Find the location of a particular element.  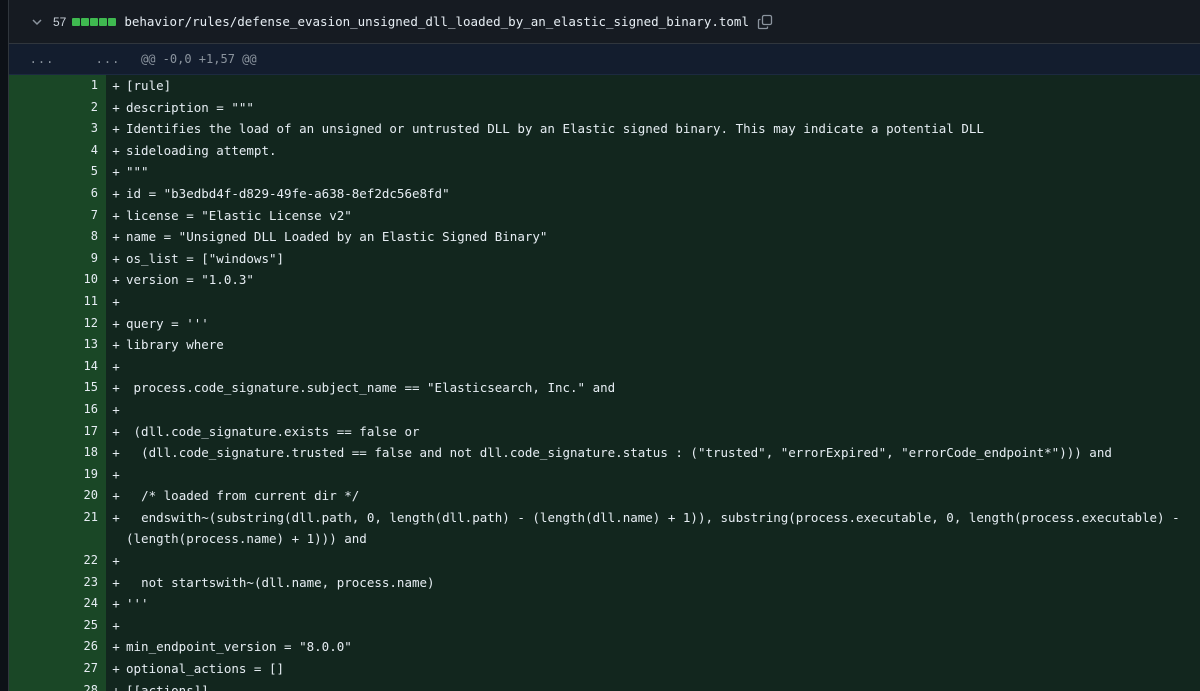

new-line-number: 13 is located at coordinates (82, 345).